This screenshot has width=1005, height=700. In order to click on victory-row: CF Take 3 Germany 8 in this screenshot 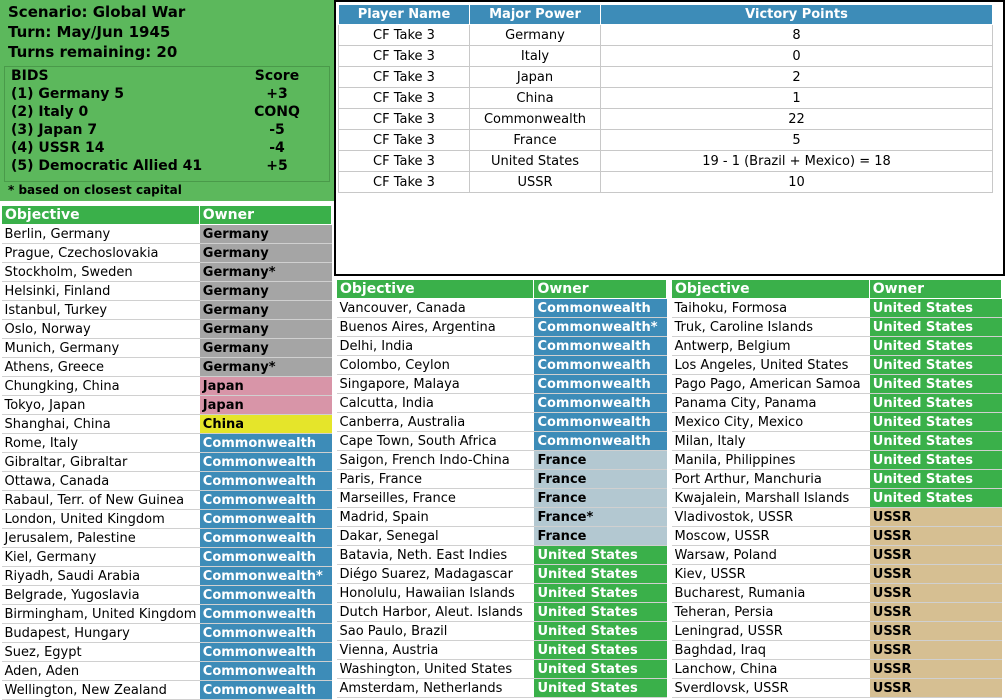, I will do `click(665, 35)`.